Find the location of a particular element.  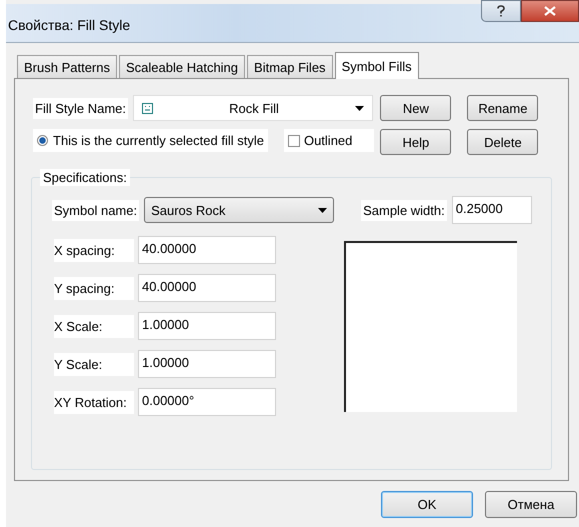

fill-style-name-label: Fill Style Name: is located at coordinates (80, 108).